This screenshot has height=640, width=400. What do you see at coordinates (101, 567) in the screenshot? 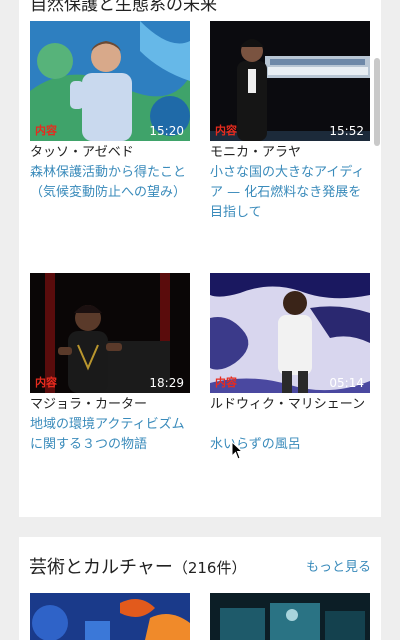
I see `category-name: 芸術とカルチャー` at bounding box center [101, 567].